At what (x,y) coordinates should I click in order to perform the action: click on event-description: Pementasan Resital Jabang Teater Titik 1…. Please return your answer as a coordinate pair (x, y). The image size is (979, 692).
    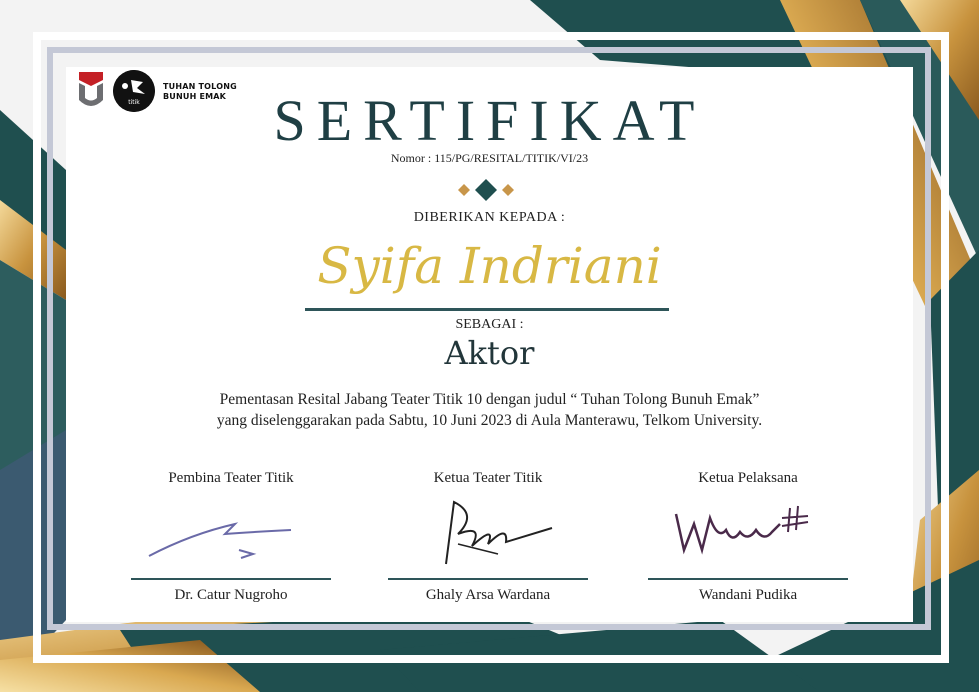
    Looking at the image, I should click on (489, 410).